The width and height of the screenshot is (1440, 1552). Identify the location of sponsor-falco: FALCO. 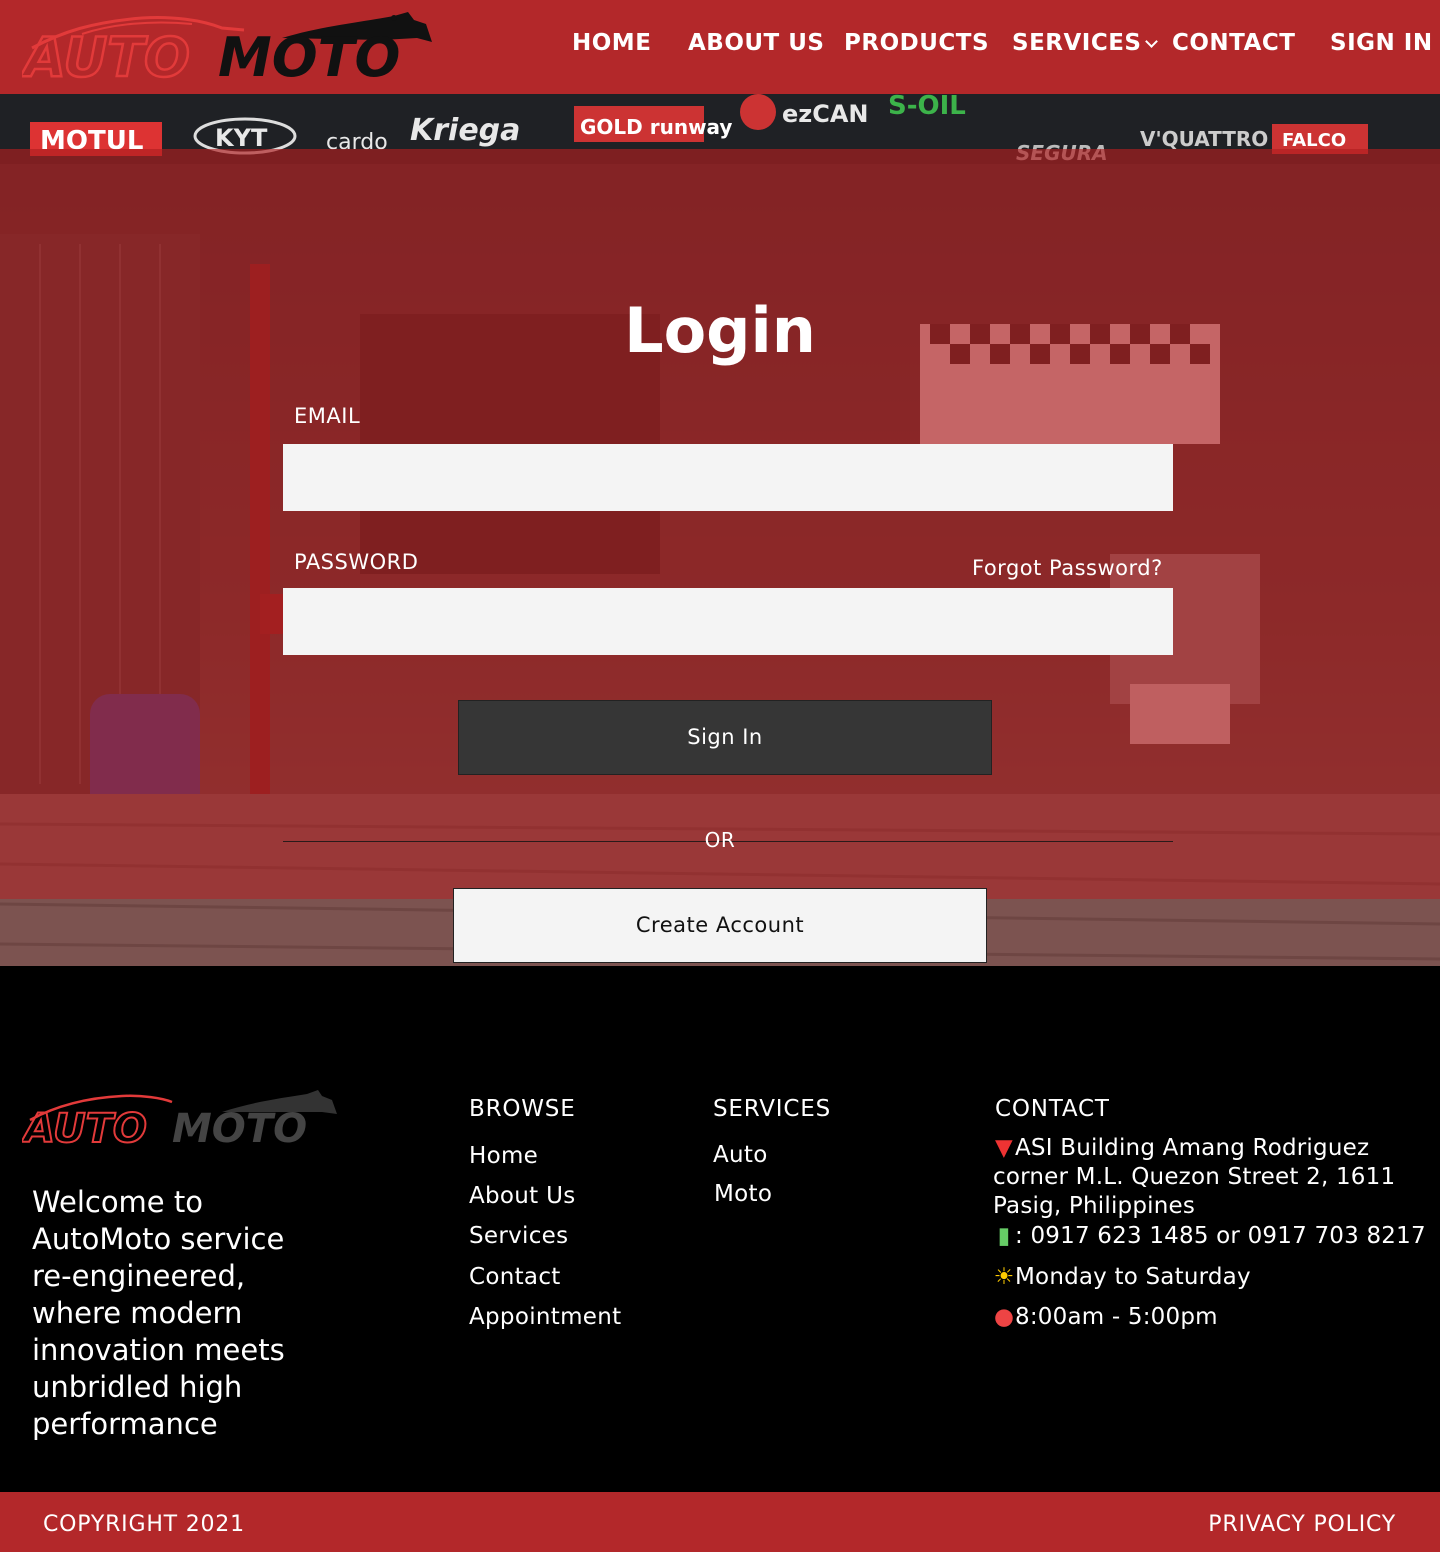
(1314, 140).